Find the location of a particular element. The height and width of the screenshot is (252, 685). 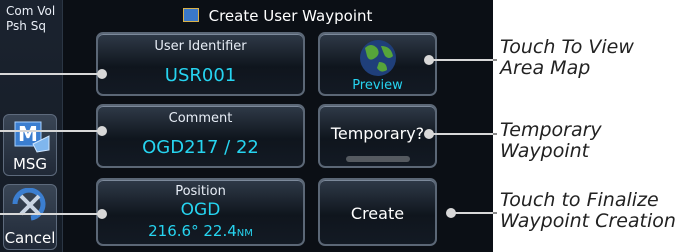

comment-value: OGD217 / 22 is located at coordinates (200, 147).